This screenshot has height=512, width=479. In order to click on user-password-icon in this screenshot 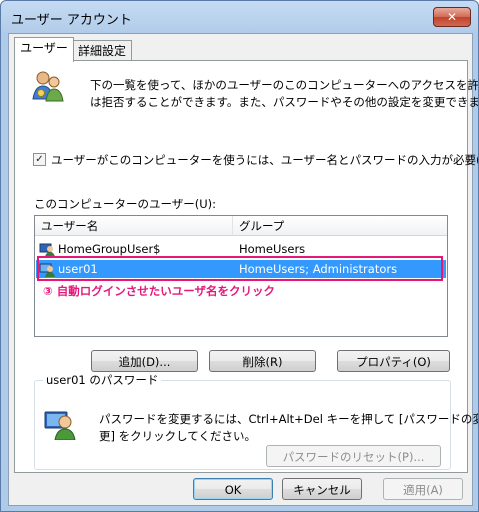, I will do `click(60, 425)`.